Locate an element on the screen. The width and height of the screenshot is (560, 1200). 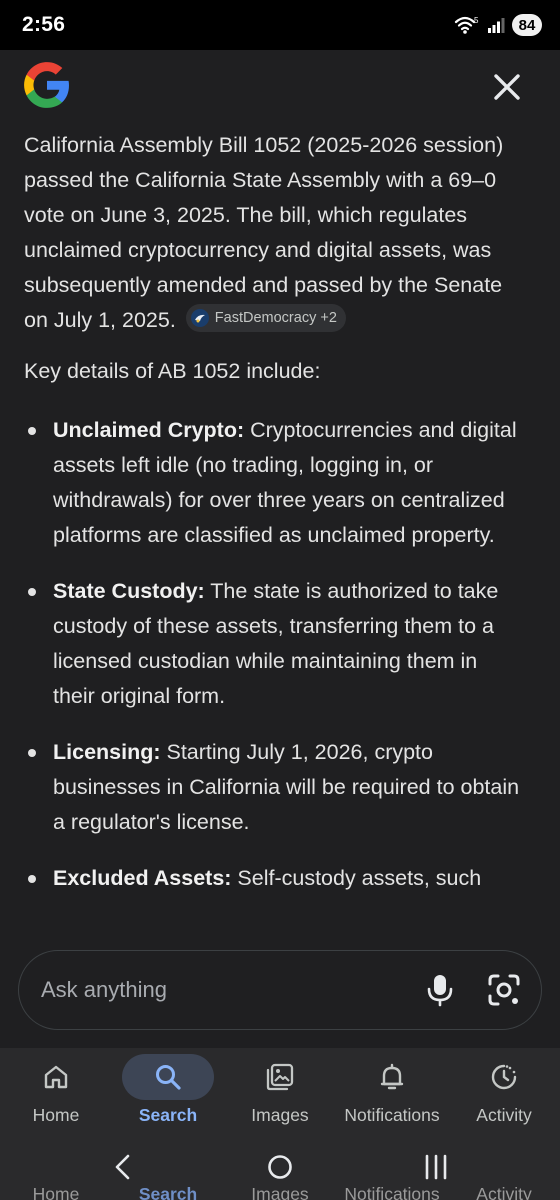
nav-home: Home is located at coordinates (56, 1094).